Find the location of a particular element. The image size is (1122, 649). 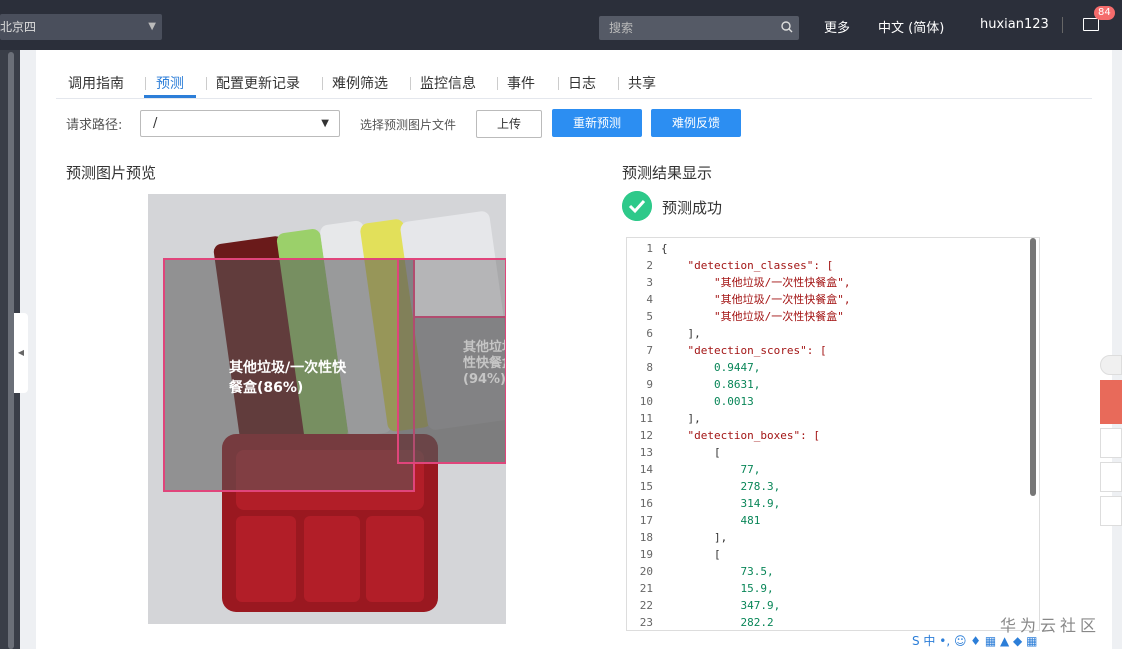

tab-share: 共享 is located at coordinates (642, 83).